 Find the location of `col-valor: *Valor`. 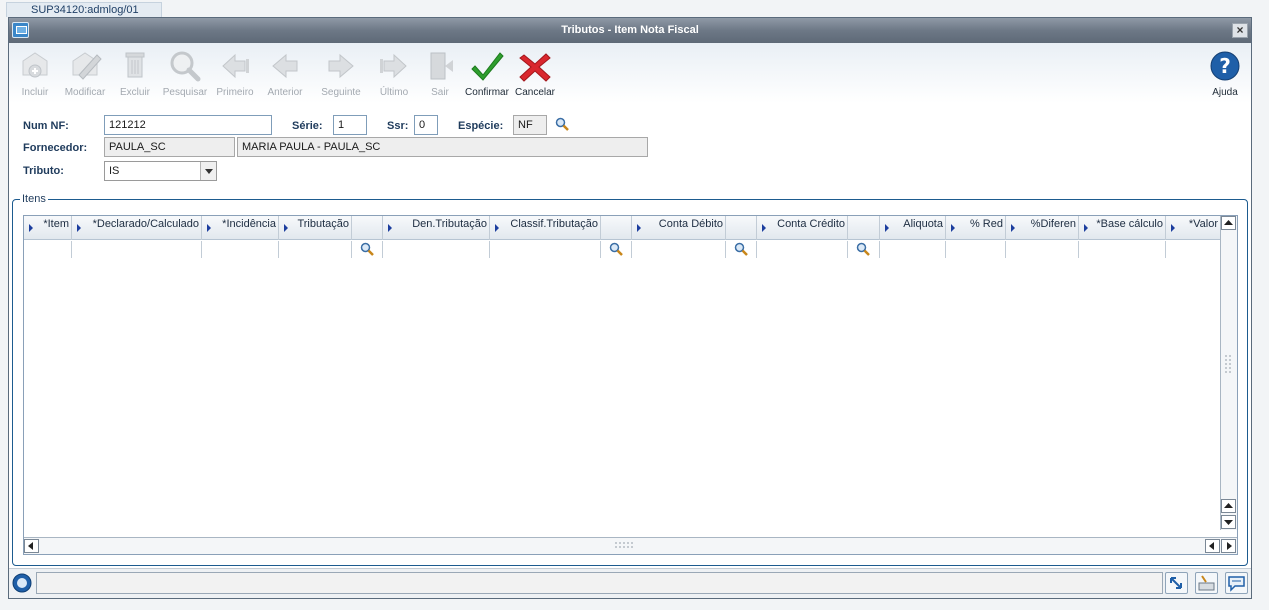

col-valor: *Valor is located at coordinates (1193, 228).